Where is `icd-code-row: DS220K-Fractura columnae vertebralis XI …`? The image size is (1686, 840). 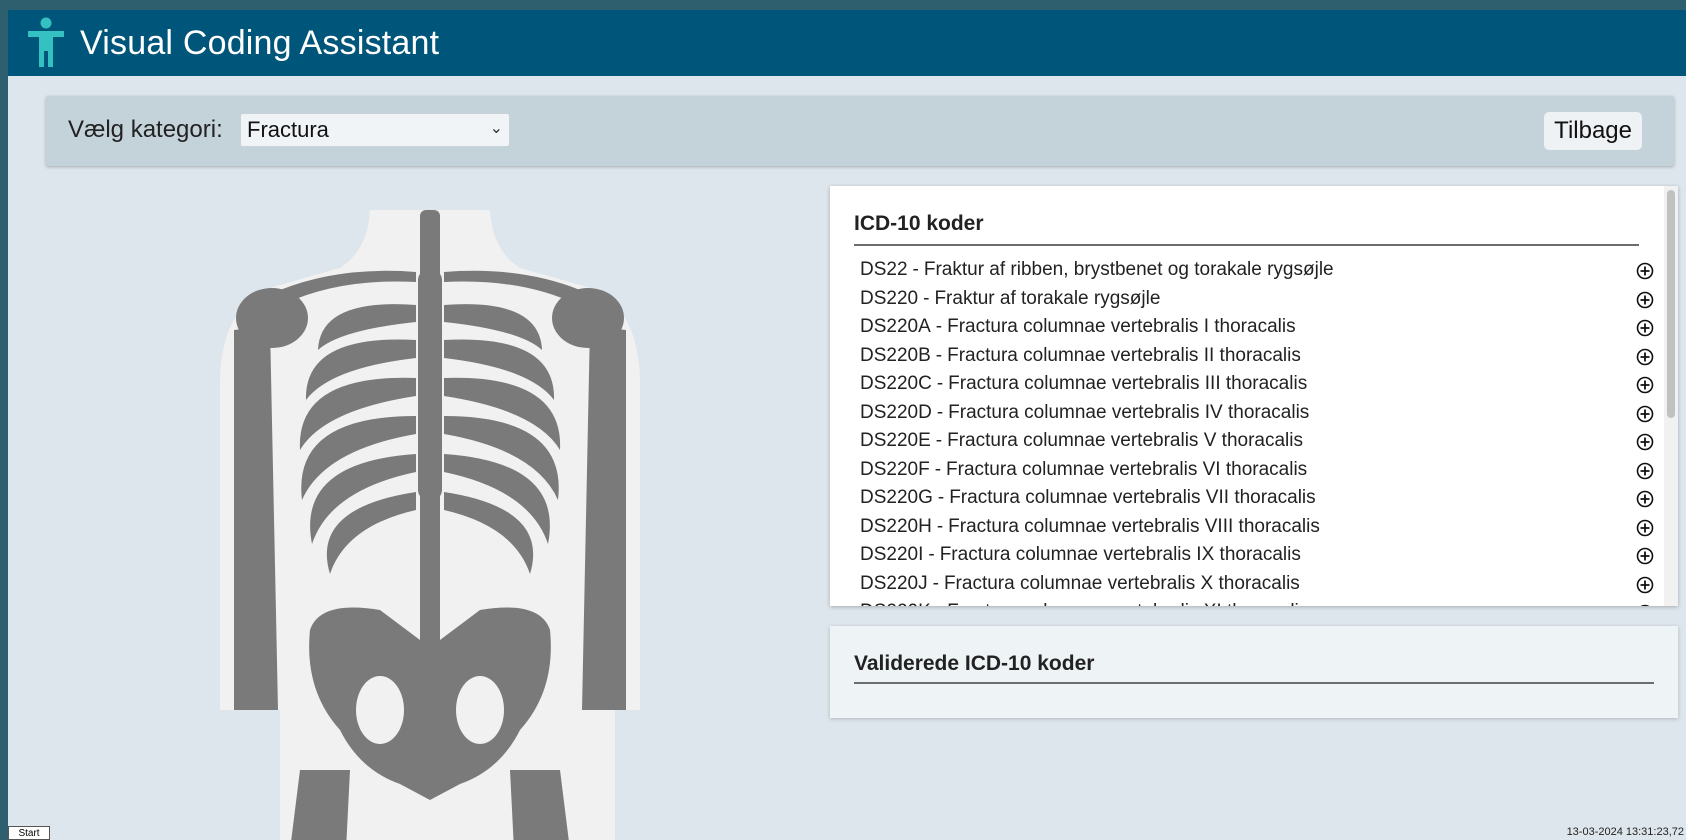 icd-code-row: DS220K-Fractura columnae vertebralis XI … is located at coordinates (1259, 602).